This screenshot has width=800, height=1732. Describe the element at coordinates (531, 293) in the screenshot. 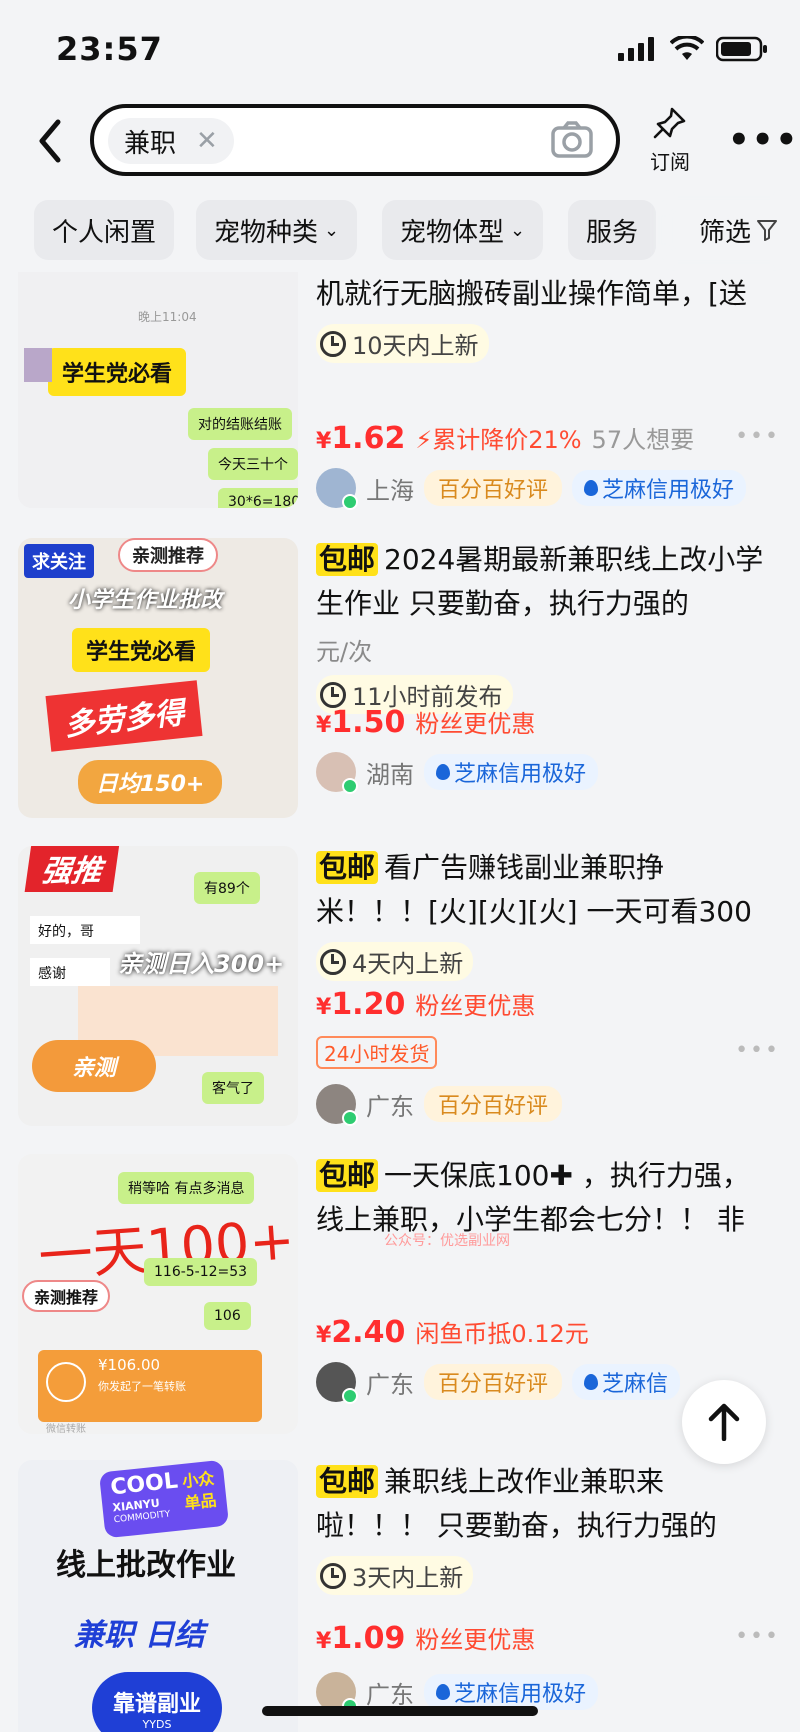

I see `listing-title: 机就行无脑搬砖副业操作简单，[送` at that location.